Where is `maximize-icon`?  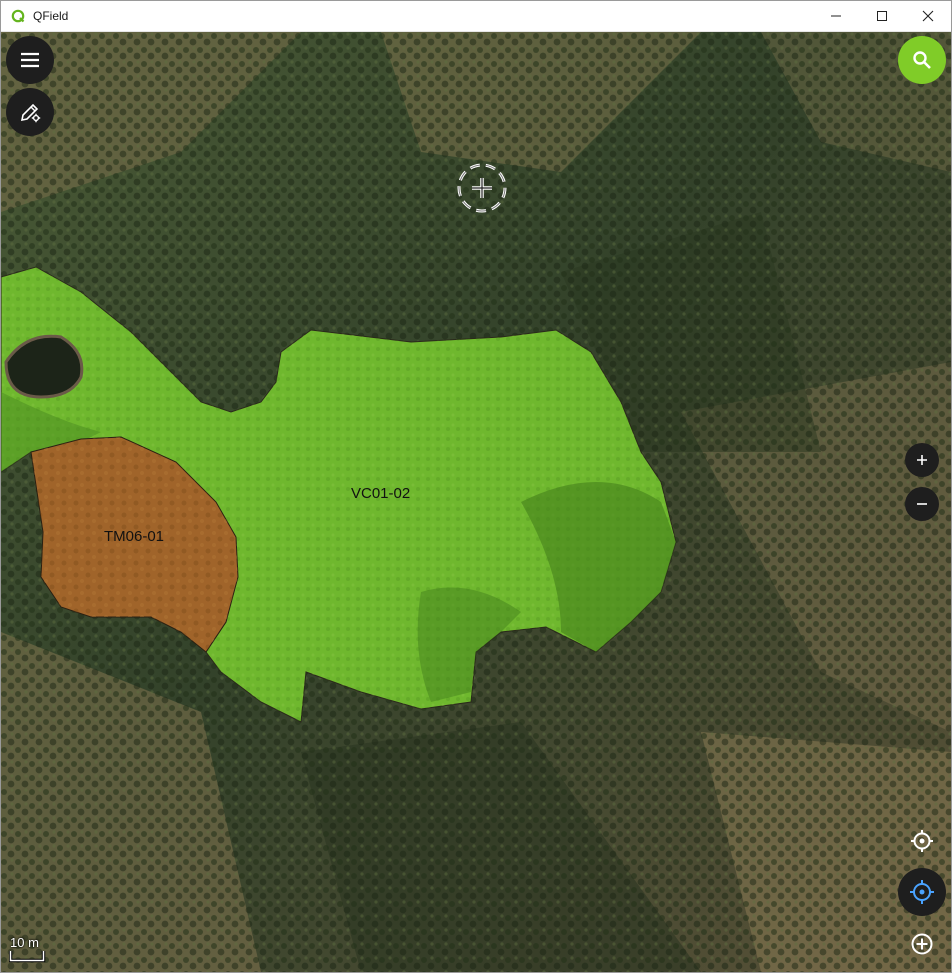 maximize-icon is located at coordinates (882, 16).